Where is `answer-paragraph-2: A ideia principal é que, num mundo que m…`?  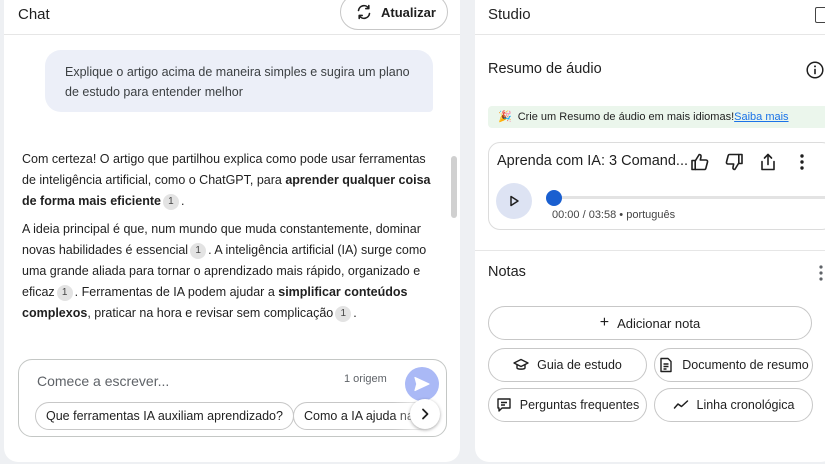 answer-paragraph-2: A ideia principal é que, num mundo que m… is located at coordinates (232, 271).